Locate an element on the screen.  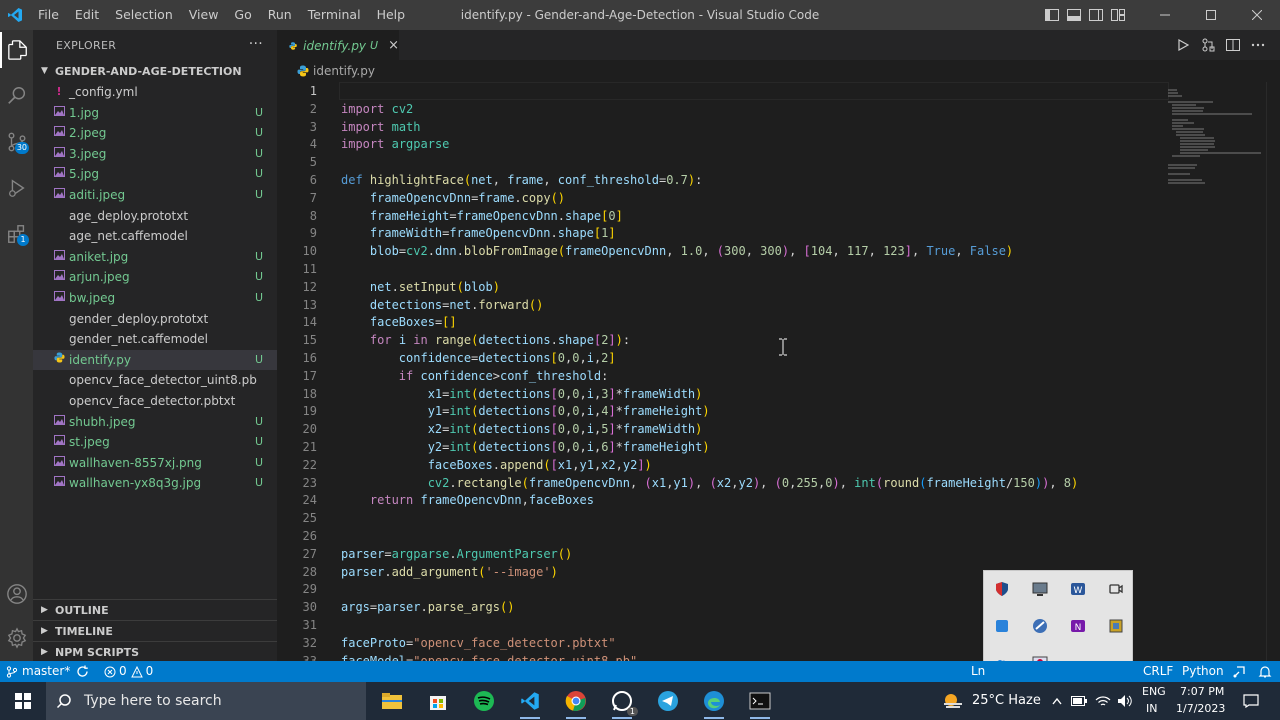
code-line: 2 import cv2 is located at coordinates (717, 109).